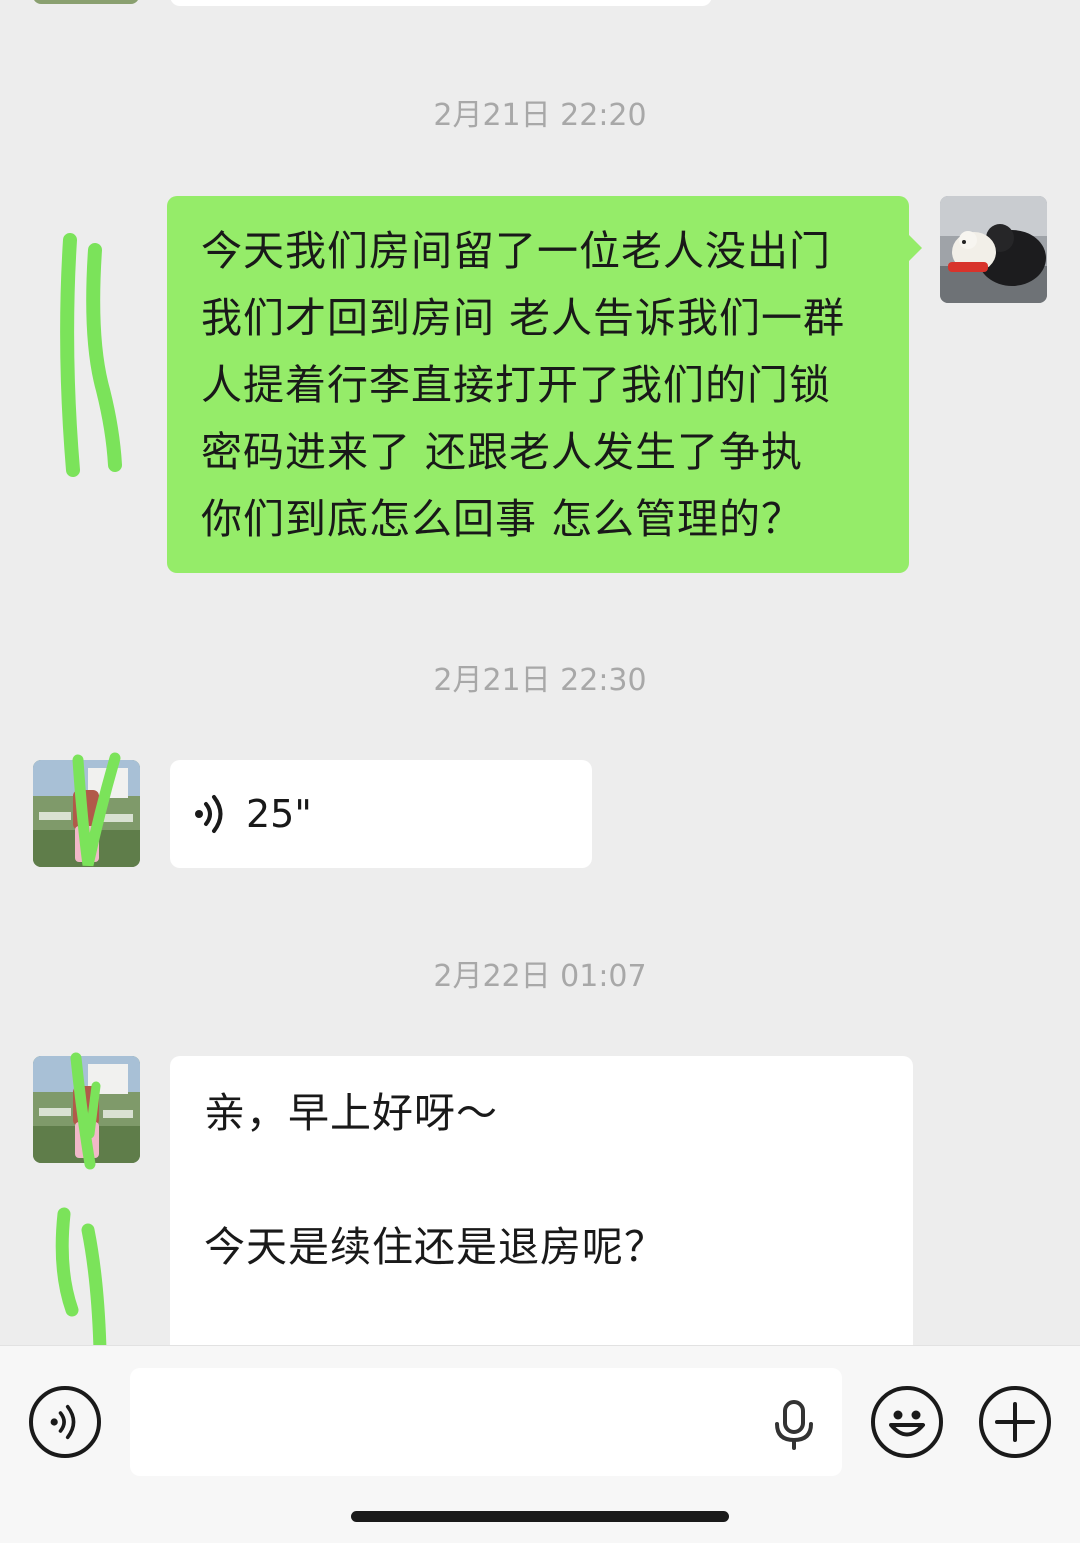  I want to click on received-message-bubble: 亲，早上好呀～ 今天是续住还是退房呢？, so click(541, 1200).